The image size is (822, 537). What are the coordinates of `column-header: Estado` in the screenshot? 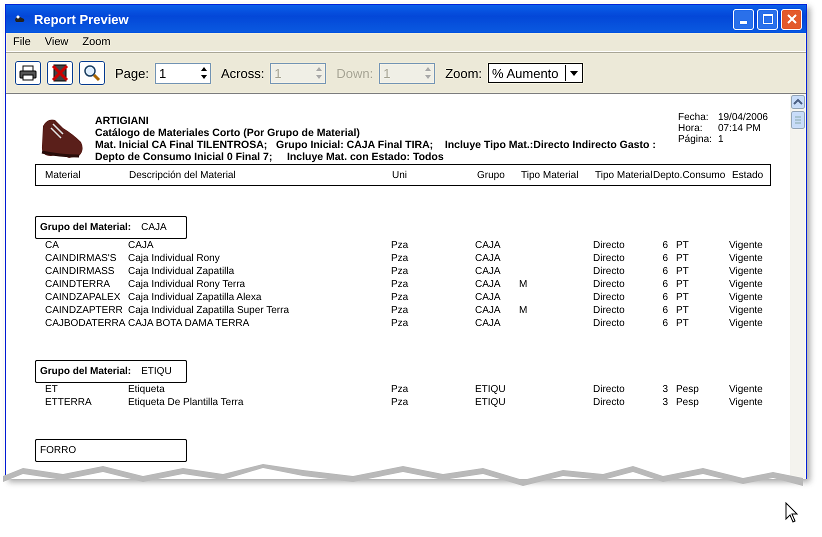 It's located at (748, 175).